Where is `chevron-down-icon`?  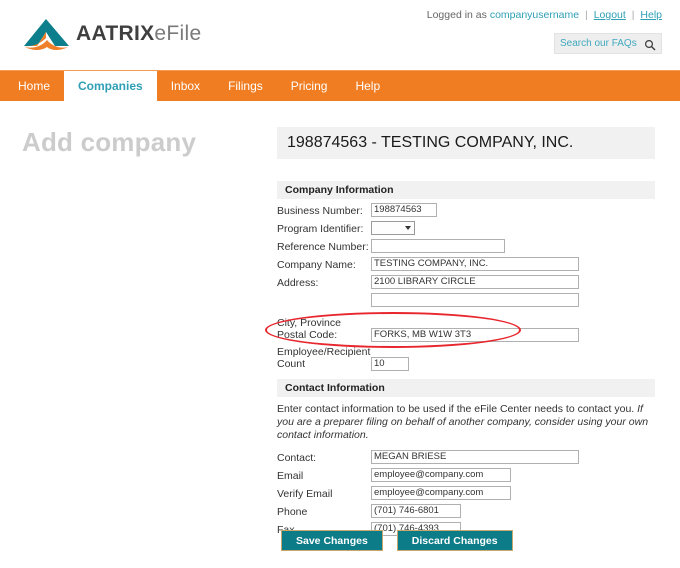
chevron-down-icon is located at coordinates (408, 228).